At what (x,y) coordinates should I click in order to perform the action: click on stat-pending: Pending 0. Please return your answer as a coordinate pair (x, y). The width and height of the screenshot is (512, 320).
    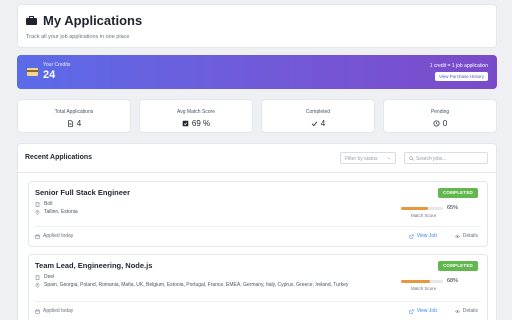
    Looking at the image, I should click on (440, 116).